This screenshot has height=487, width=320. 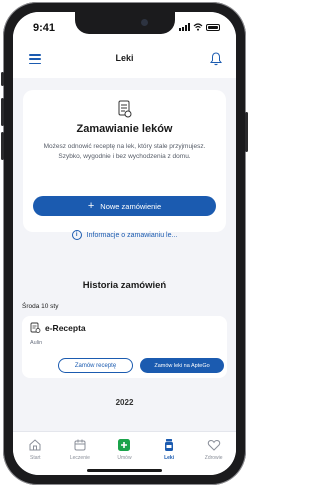 What do you see at coordinates (124, 445) in the screenshot?
I see `plus-square-icon` at bounding box center [124, 445].